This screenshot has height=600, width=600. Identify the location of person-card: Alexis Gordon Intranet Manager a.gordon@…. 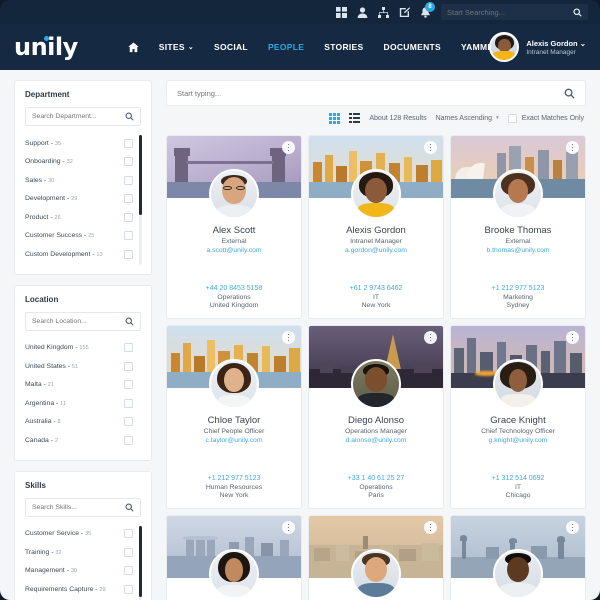
(376, 227).